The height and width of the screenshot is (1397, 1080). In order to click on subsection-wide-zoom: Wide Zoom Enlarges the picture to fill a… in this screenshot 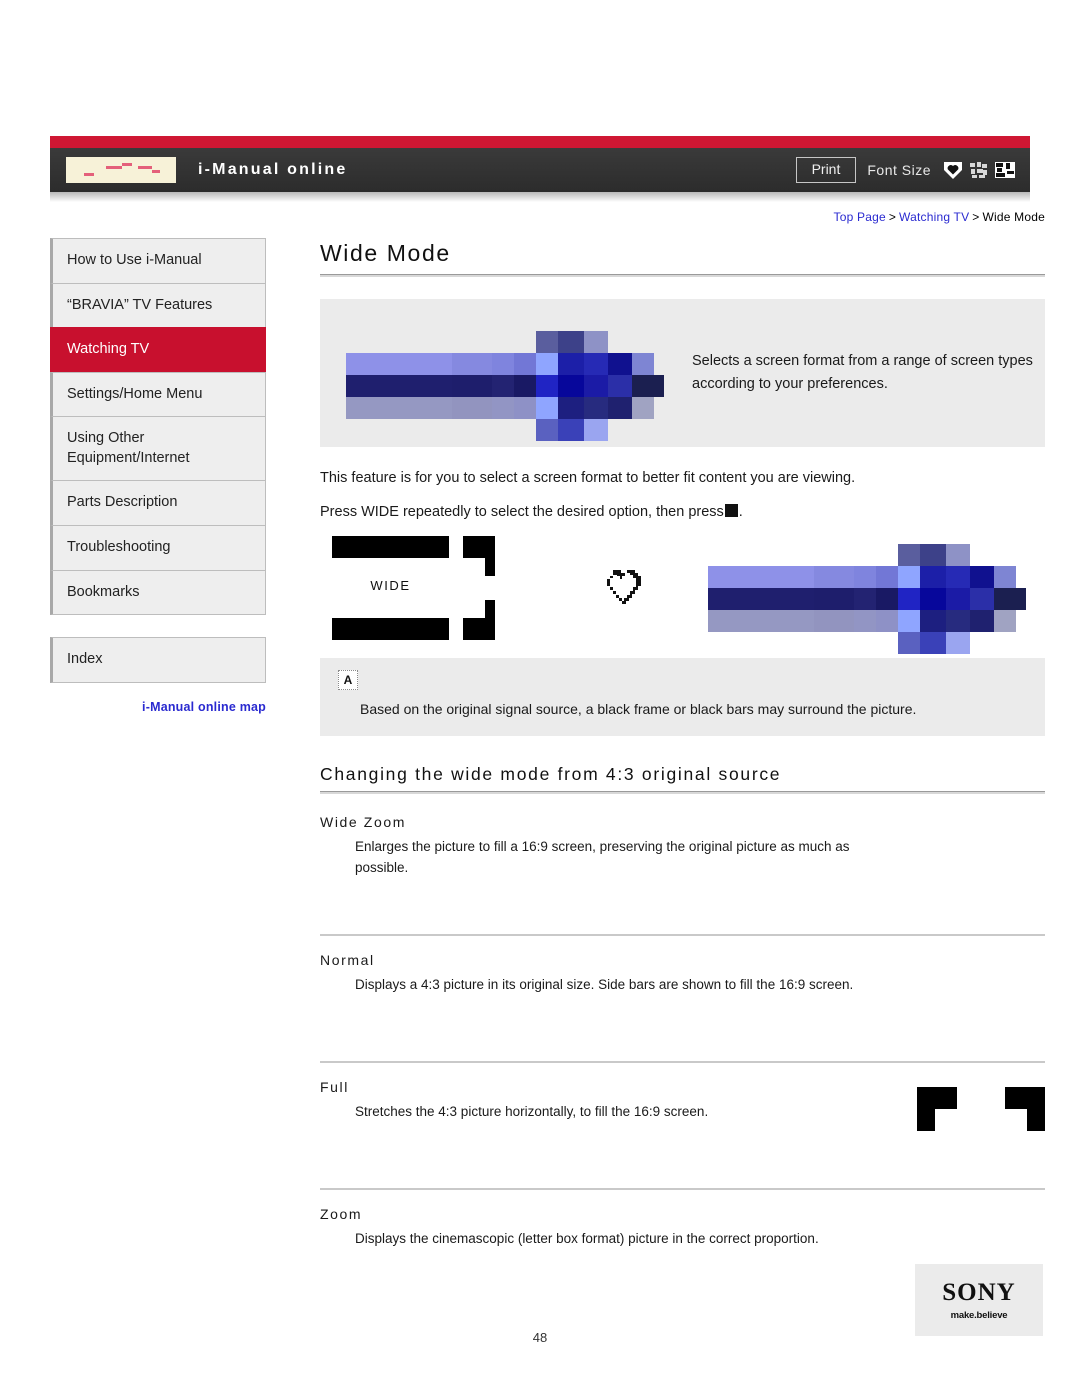, I will do `click(682, 874)`.